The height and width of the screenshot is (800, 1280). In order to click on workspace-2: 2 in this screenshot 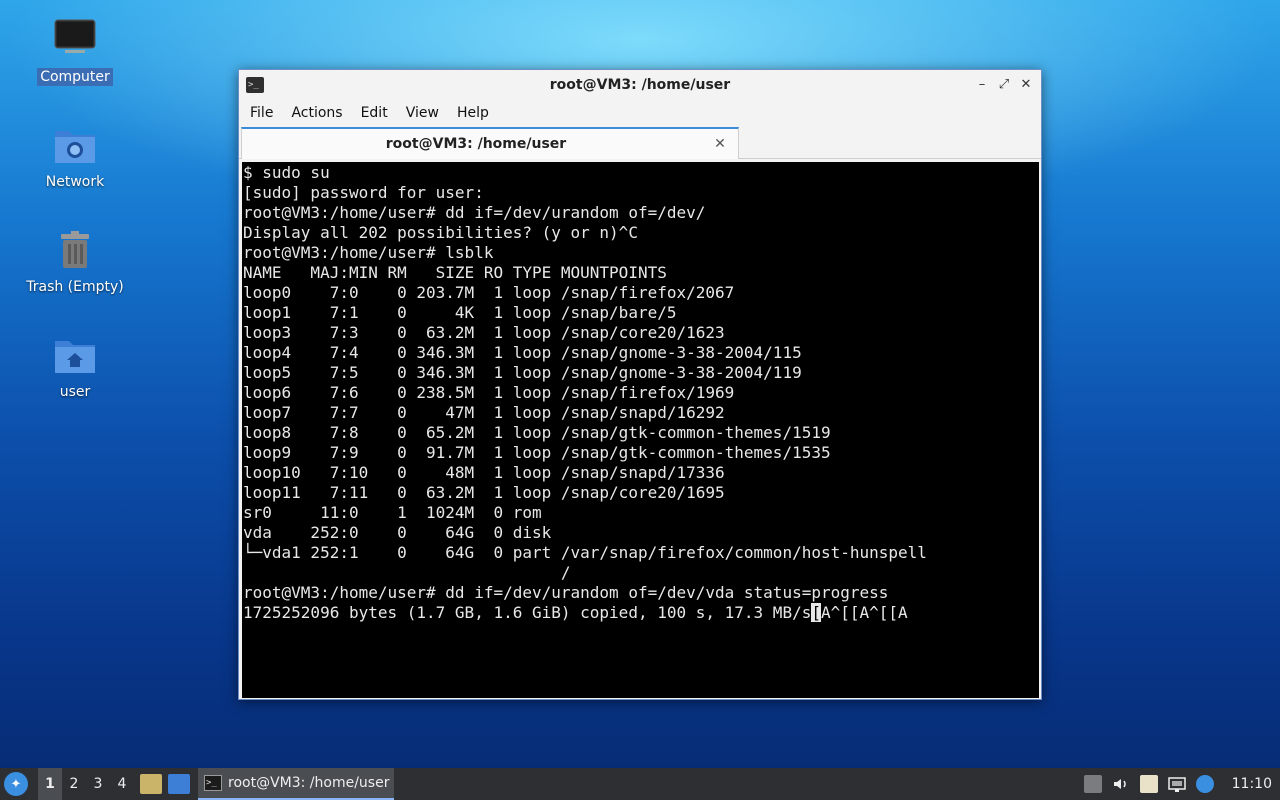, I will do `click(74, 784)`.